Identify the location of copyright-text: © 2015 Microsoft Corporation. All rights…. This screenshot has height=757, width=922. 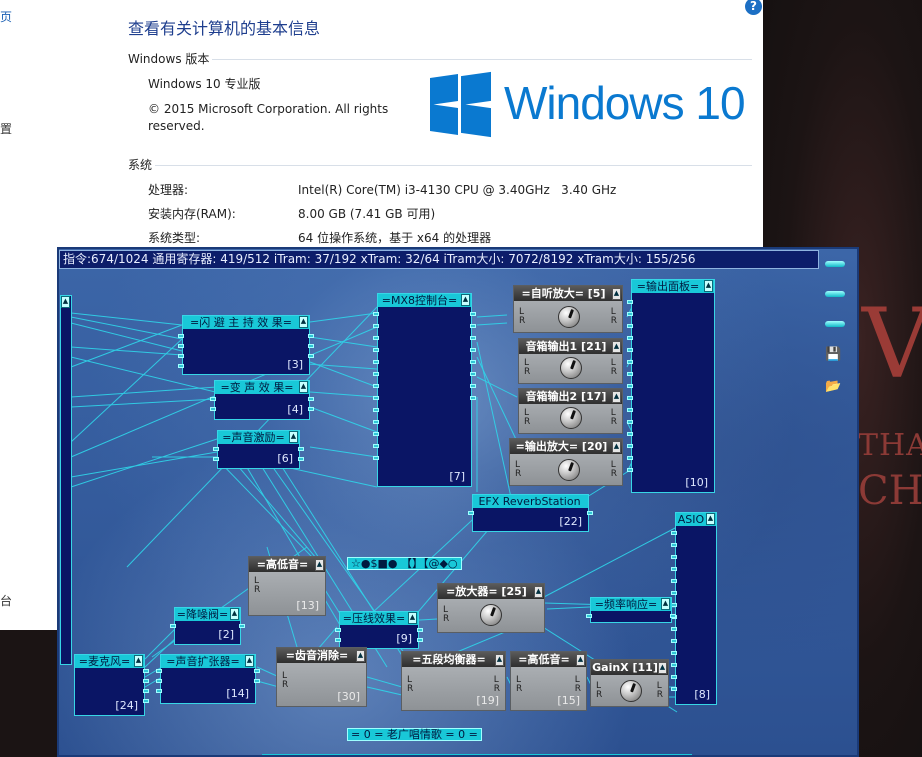
(268, 117).